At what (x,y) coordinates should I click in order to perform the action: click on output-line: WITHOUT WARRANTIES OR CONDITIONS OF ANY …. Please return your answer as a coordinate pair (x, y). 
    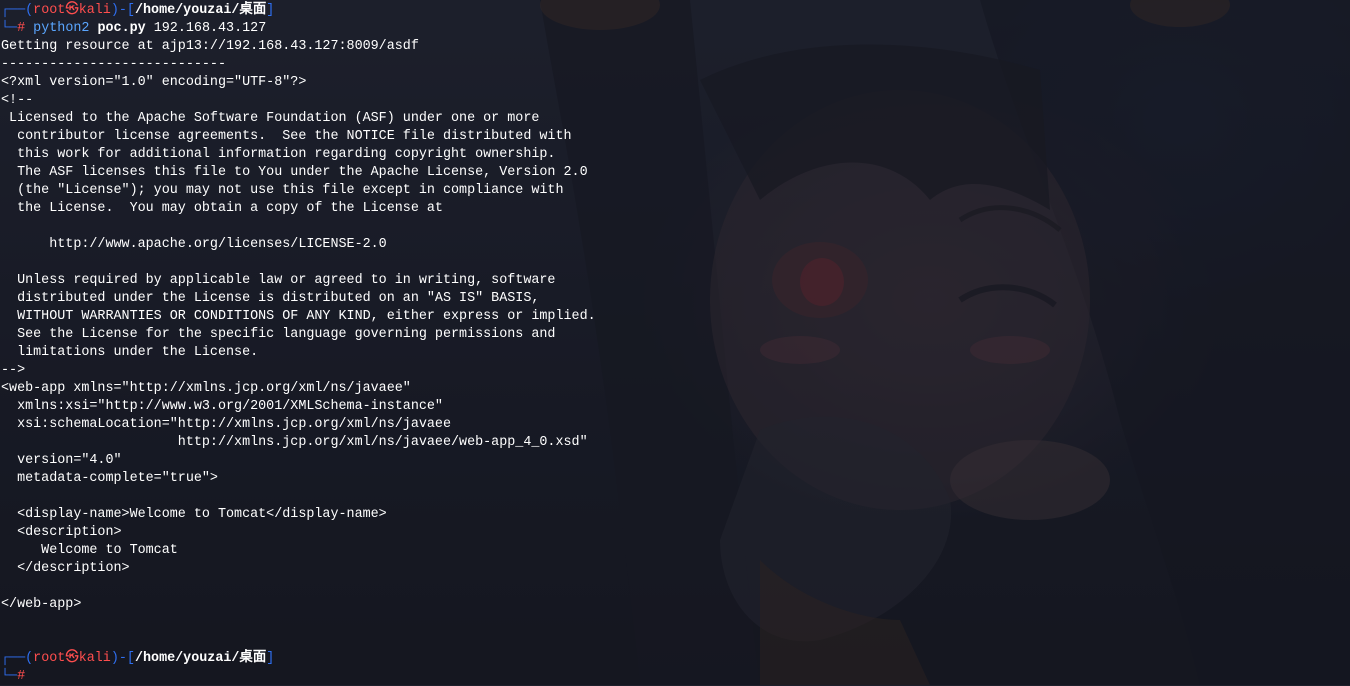
    Looking at the image, I should click on (298, 316).